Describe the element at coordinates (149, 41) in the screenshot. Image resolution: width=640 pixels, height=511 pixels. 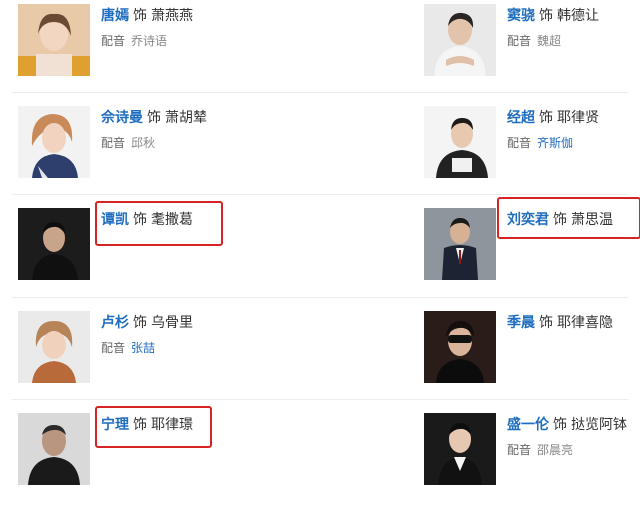
I see `dub-name: 乔诗语` at that location.